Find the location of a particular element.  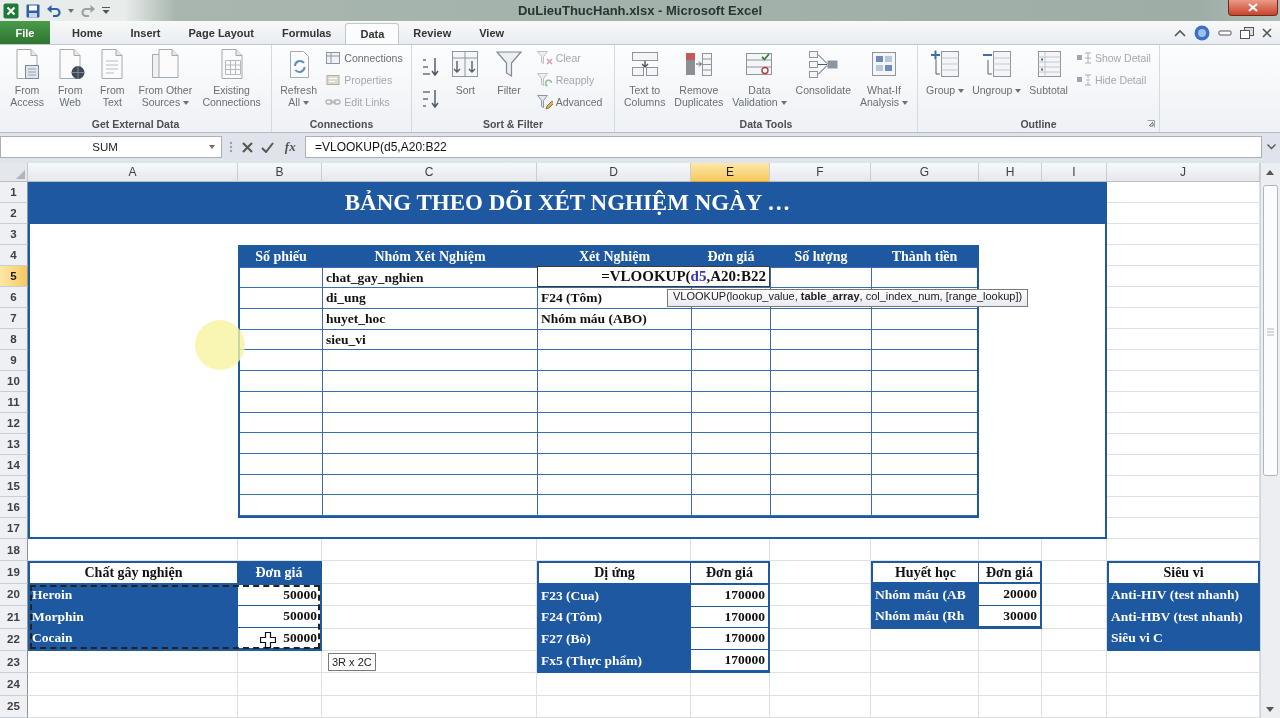

ribbon-button: Sort is located at coordinates (465, 71).